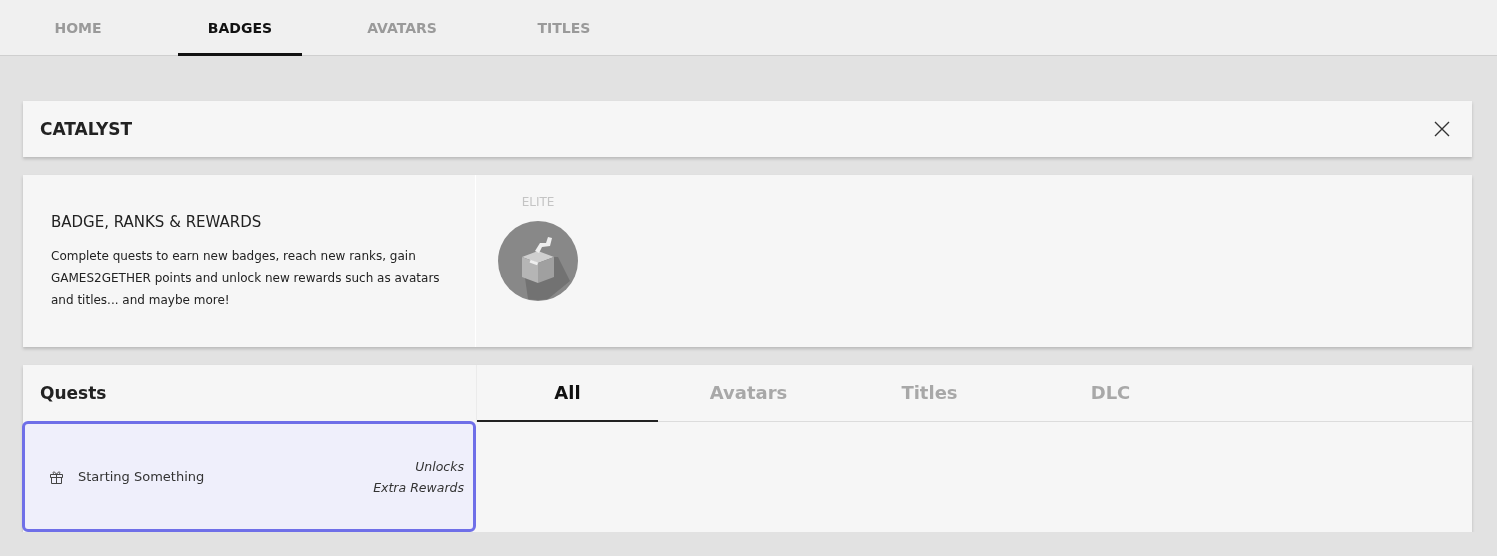  Describe the element at coordinates (240, 28) in the screenshot. I see `nav-tab: BADGES` at that location.